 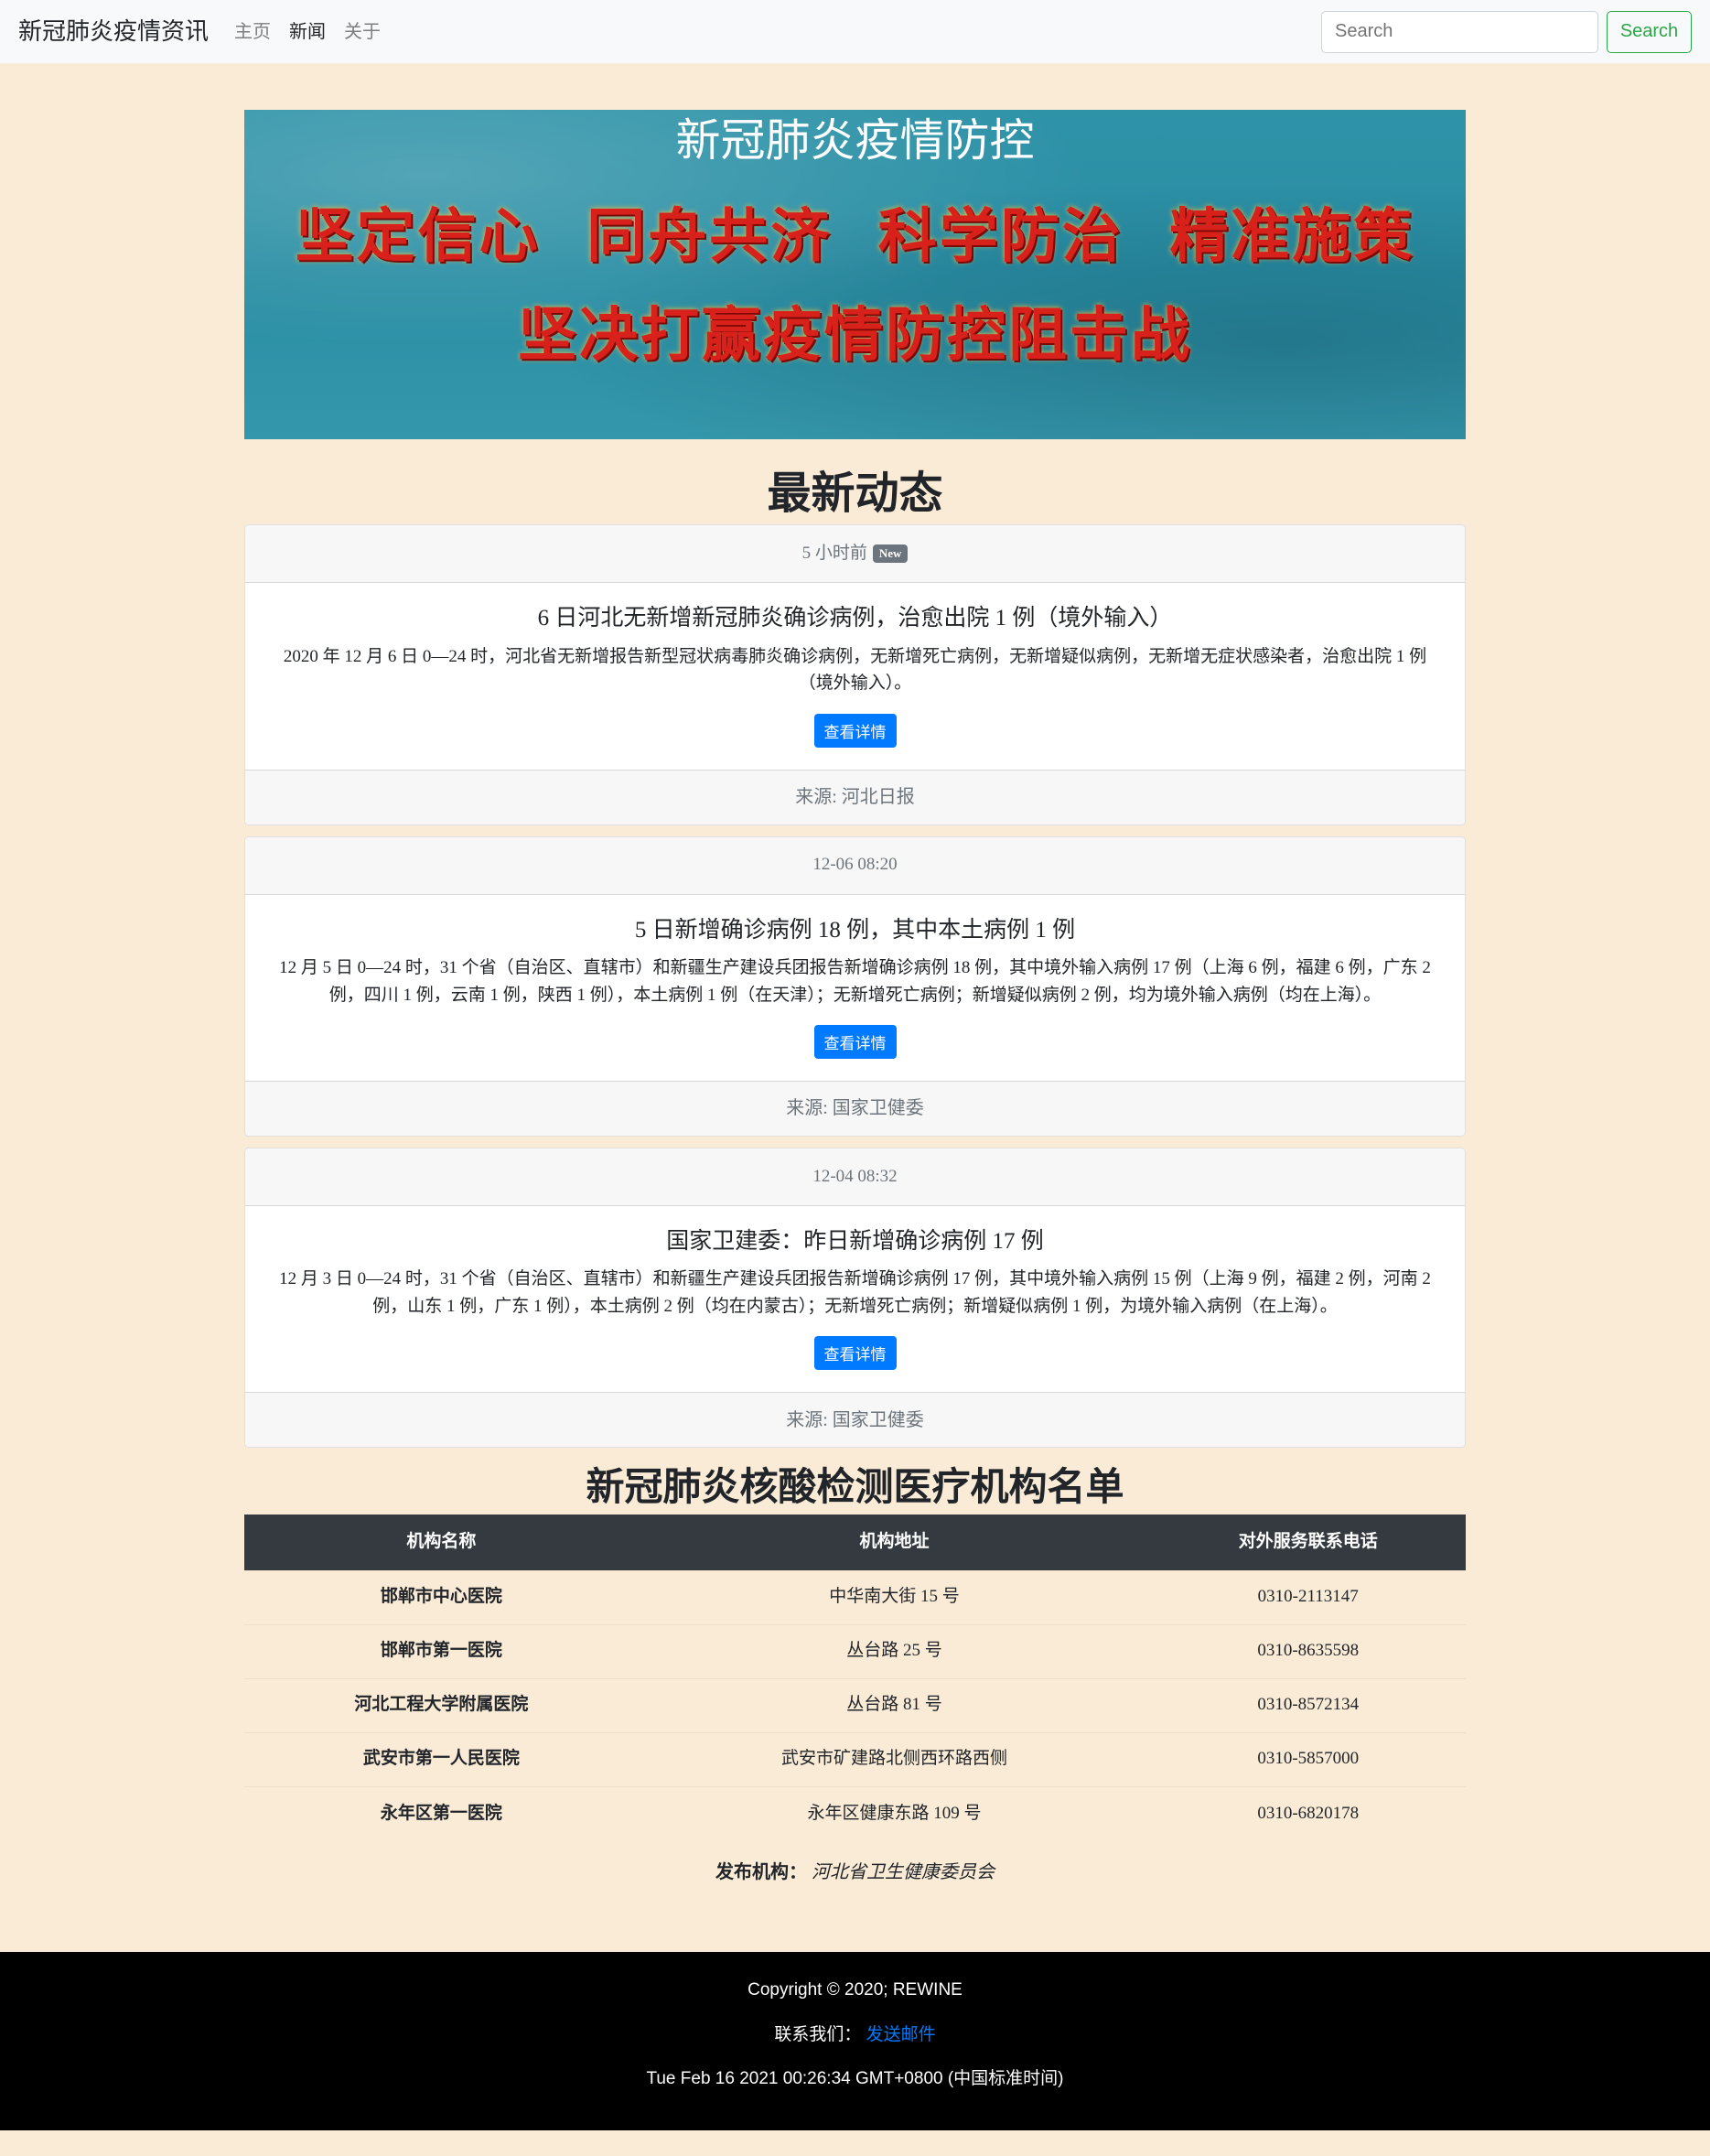 What do you see at coordinates (890, 554) in the screenshot?
I see `new-badge: New` at bounding box center [890, 554].